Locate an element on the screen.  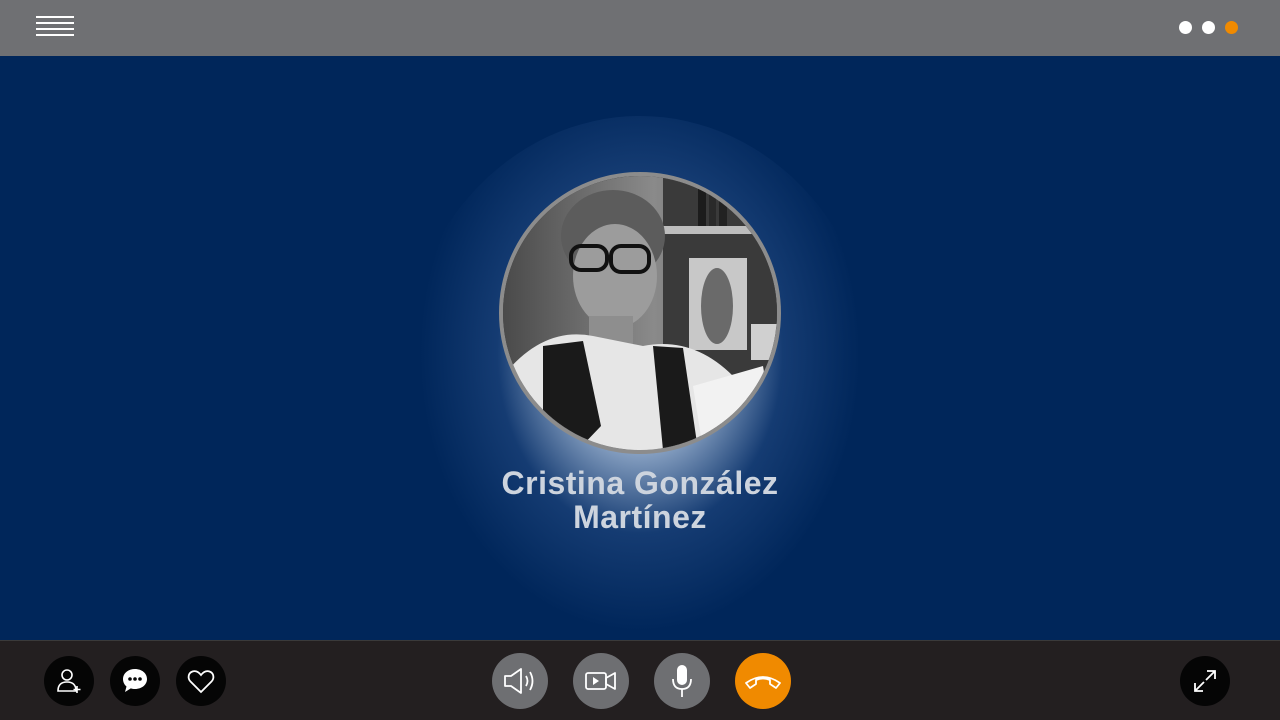
contact-name: Cristina González Martínez is located at coordinates (640, 500).